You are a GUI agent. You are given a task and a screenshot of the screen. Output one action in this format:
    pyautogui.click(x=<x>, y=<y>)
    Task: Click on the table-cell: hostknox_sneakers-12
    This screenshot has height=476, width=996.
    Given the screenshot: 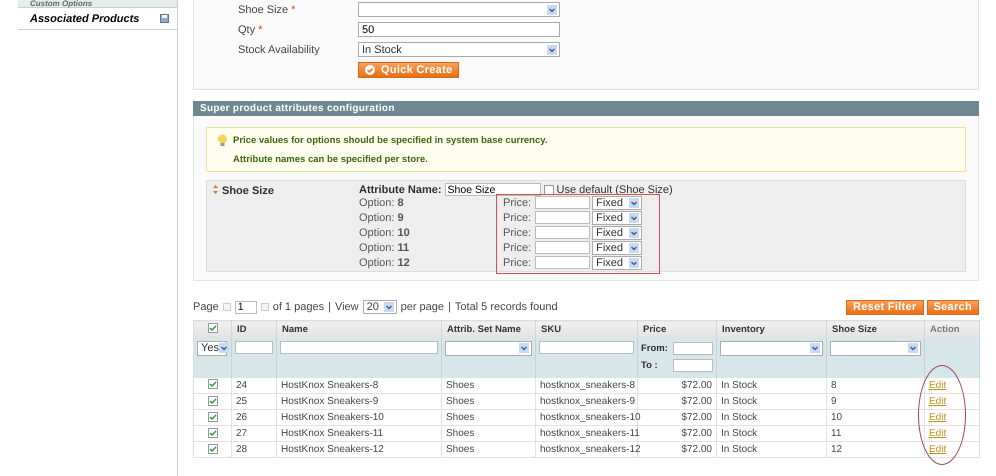 What is the action you would take?
    pyautogui.click(x=587, y=450)
    